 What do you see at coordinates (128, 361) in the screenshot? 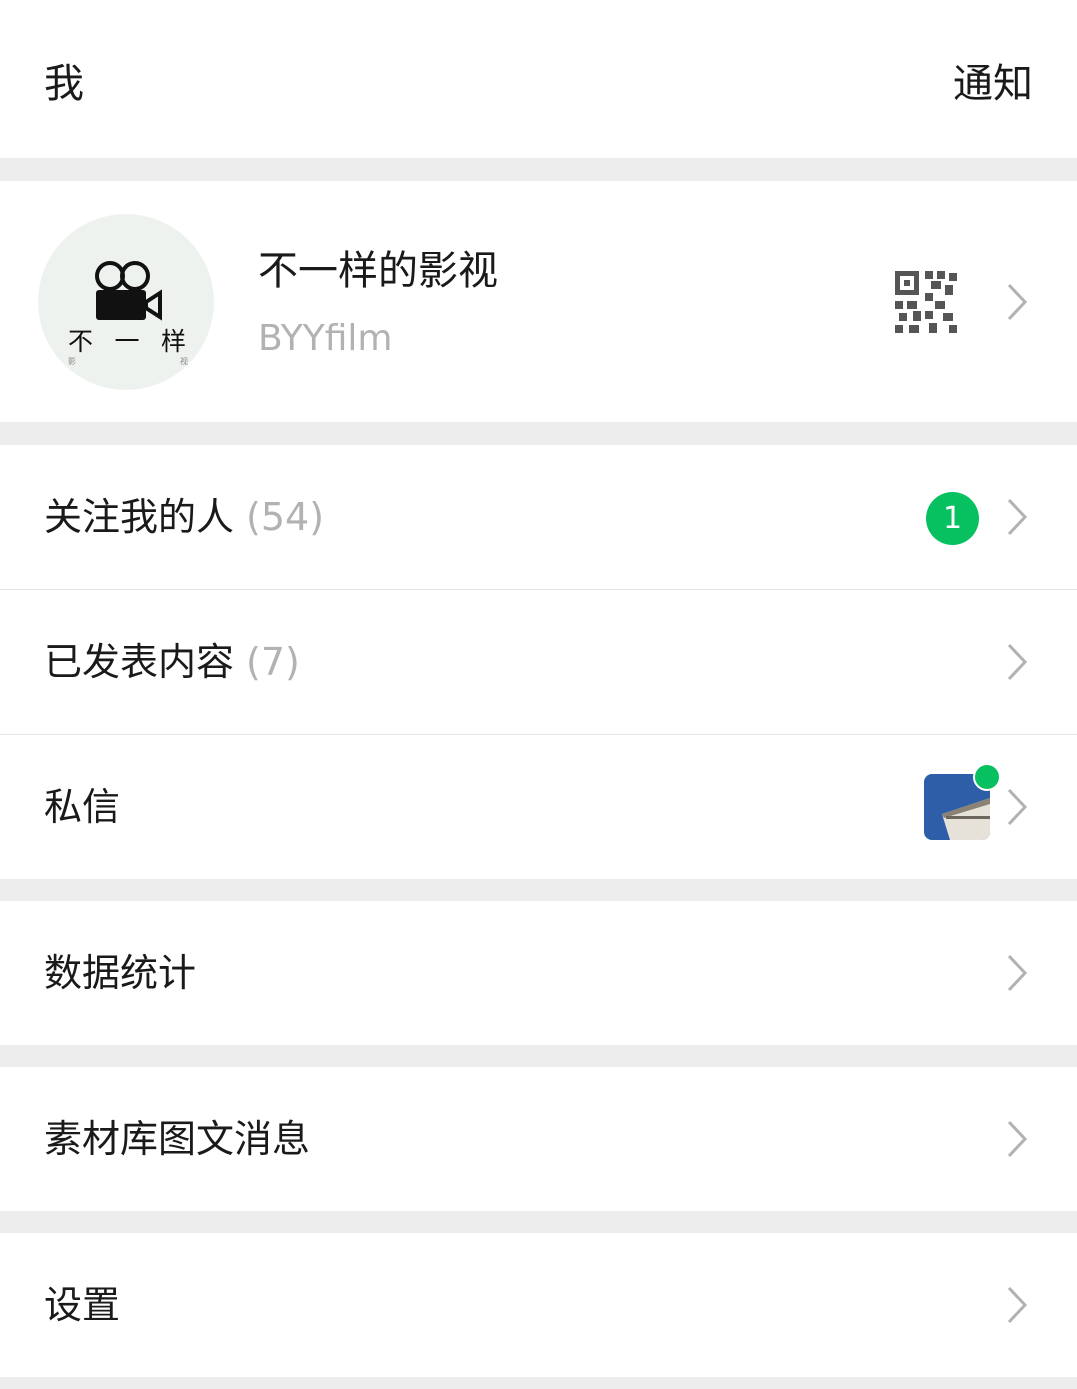
I see `avatar-logo-subtext: 影 视` at bounding box center [128, 361].